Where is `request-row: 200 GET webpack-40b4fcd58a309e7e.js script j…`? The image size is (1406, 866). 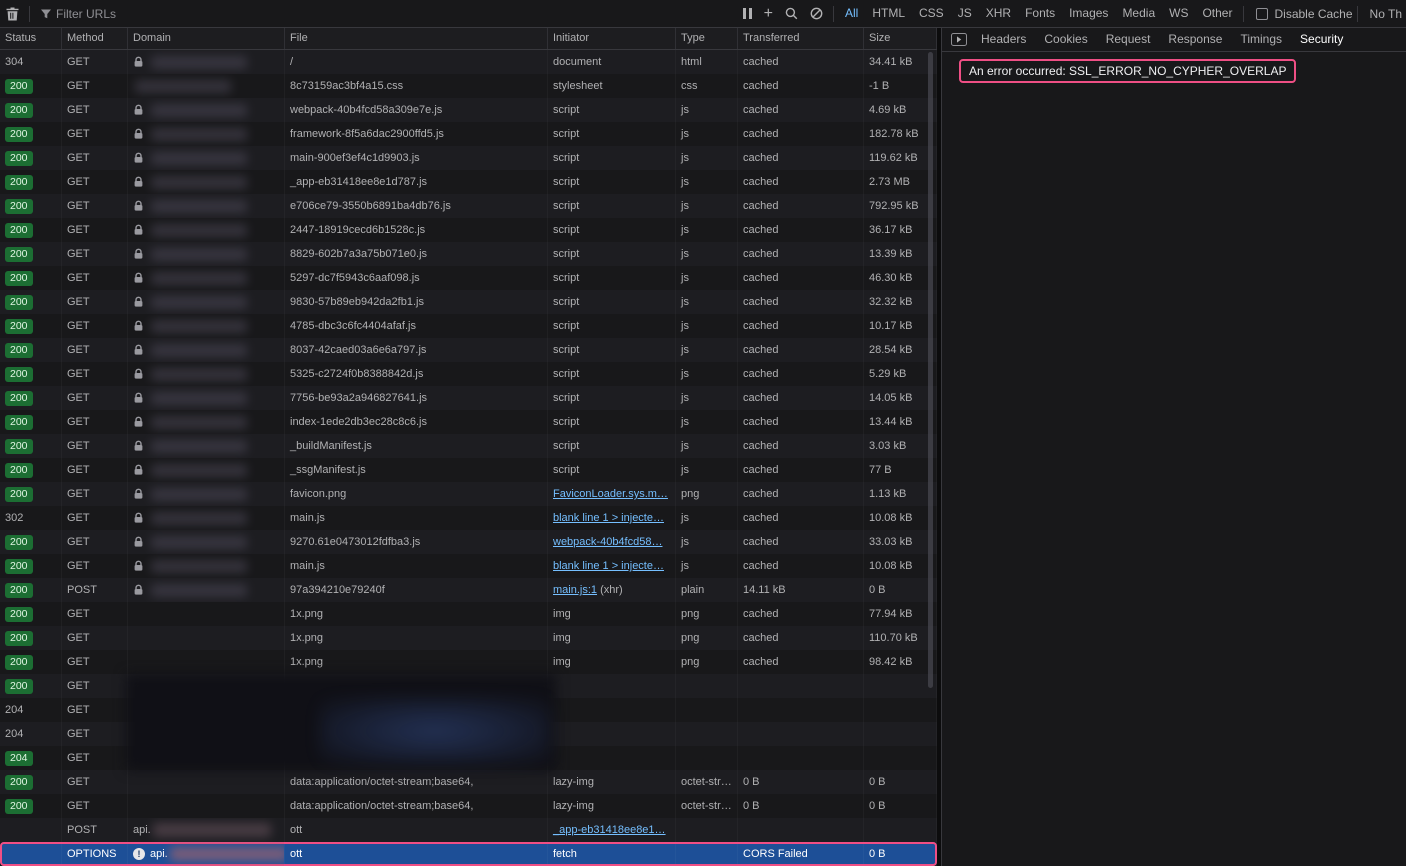
request-row: 200 GET webpack-40b4fcd58a309e7e.js script j… is located at coordinates (468, 110).